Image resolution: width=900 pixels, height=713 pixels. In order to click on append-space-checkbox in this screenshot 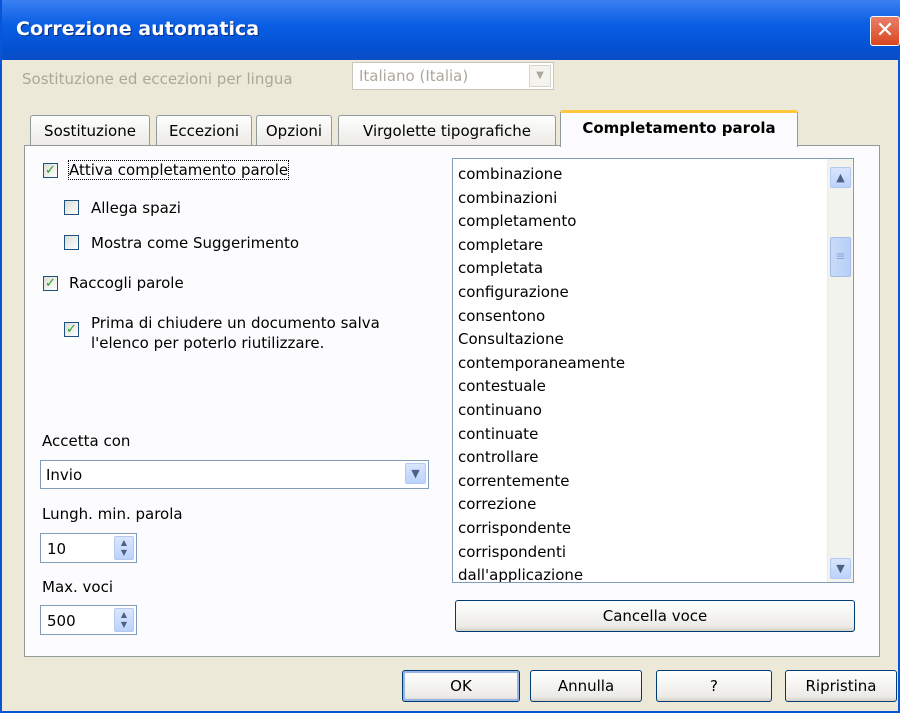, I will do `click(71, 207)`.